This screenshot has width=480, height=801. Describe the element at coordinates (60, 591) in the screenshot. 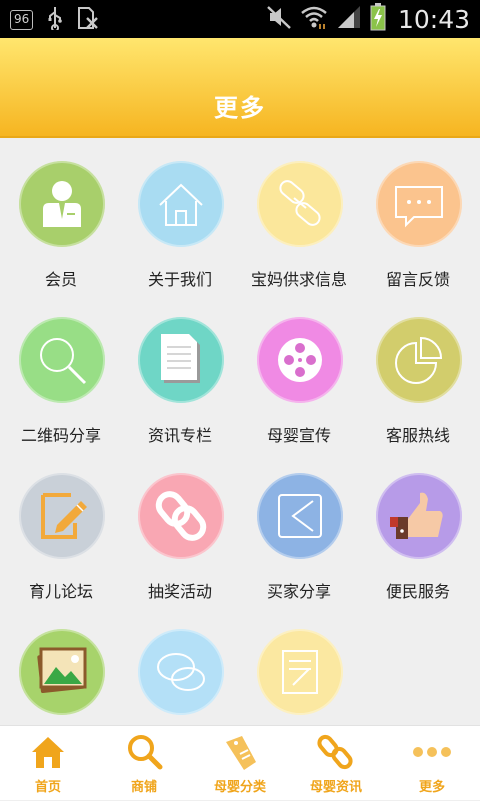

I see `grid-item-label: 育儿论坛` at that location.